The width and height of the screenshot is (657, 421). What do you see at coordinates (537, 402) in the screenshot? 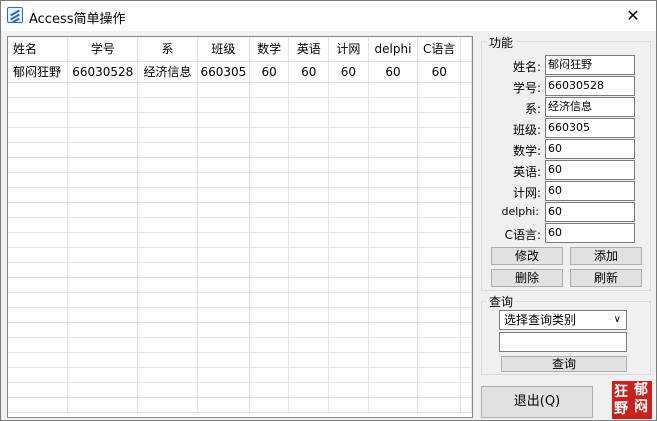
I see `exit-button: 退出(Q)` at bounding box center [537, 402].